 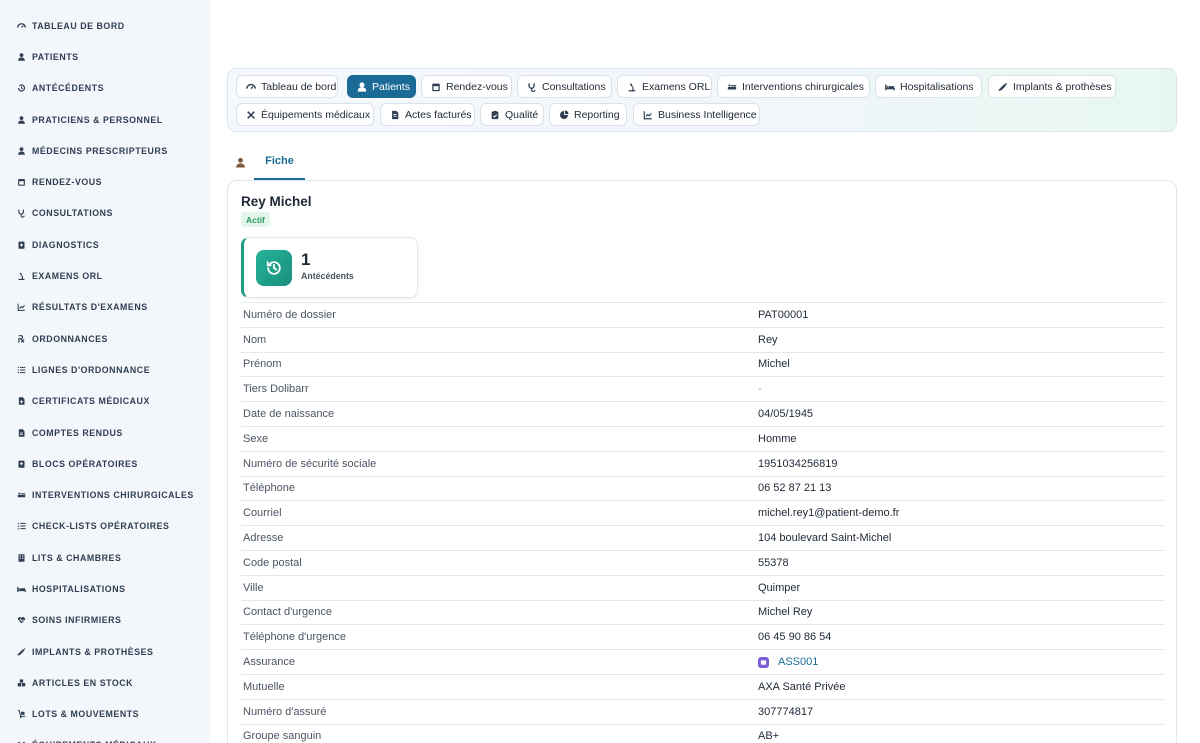 I want to click on sidebar-item-praticiens-personnel: Praticiens & personnel, so click(x=105, y=119).